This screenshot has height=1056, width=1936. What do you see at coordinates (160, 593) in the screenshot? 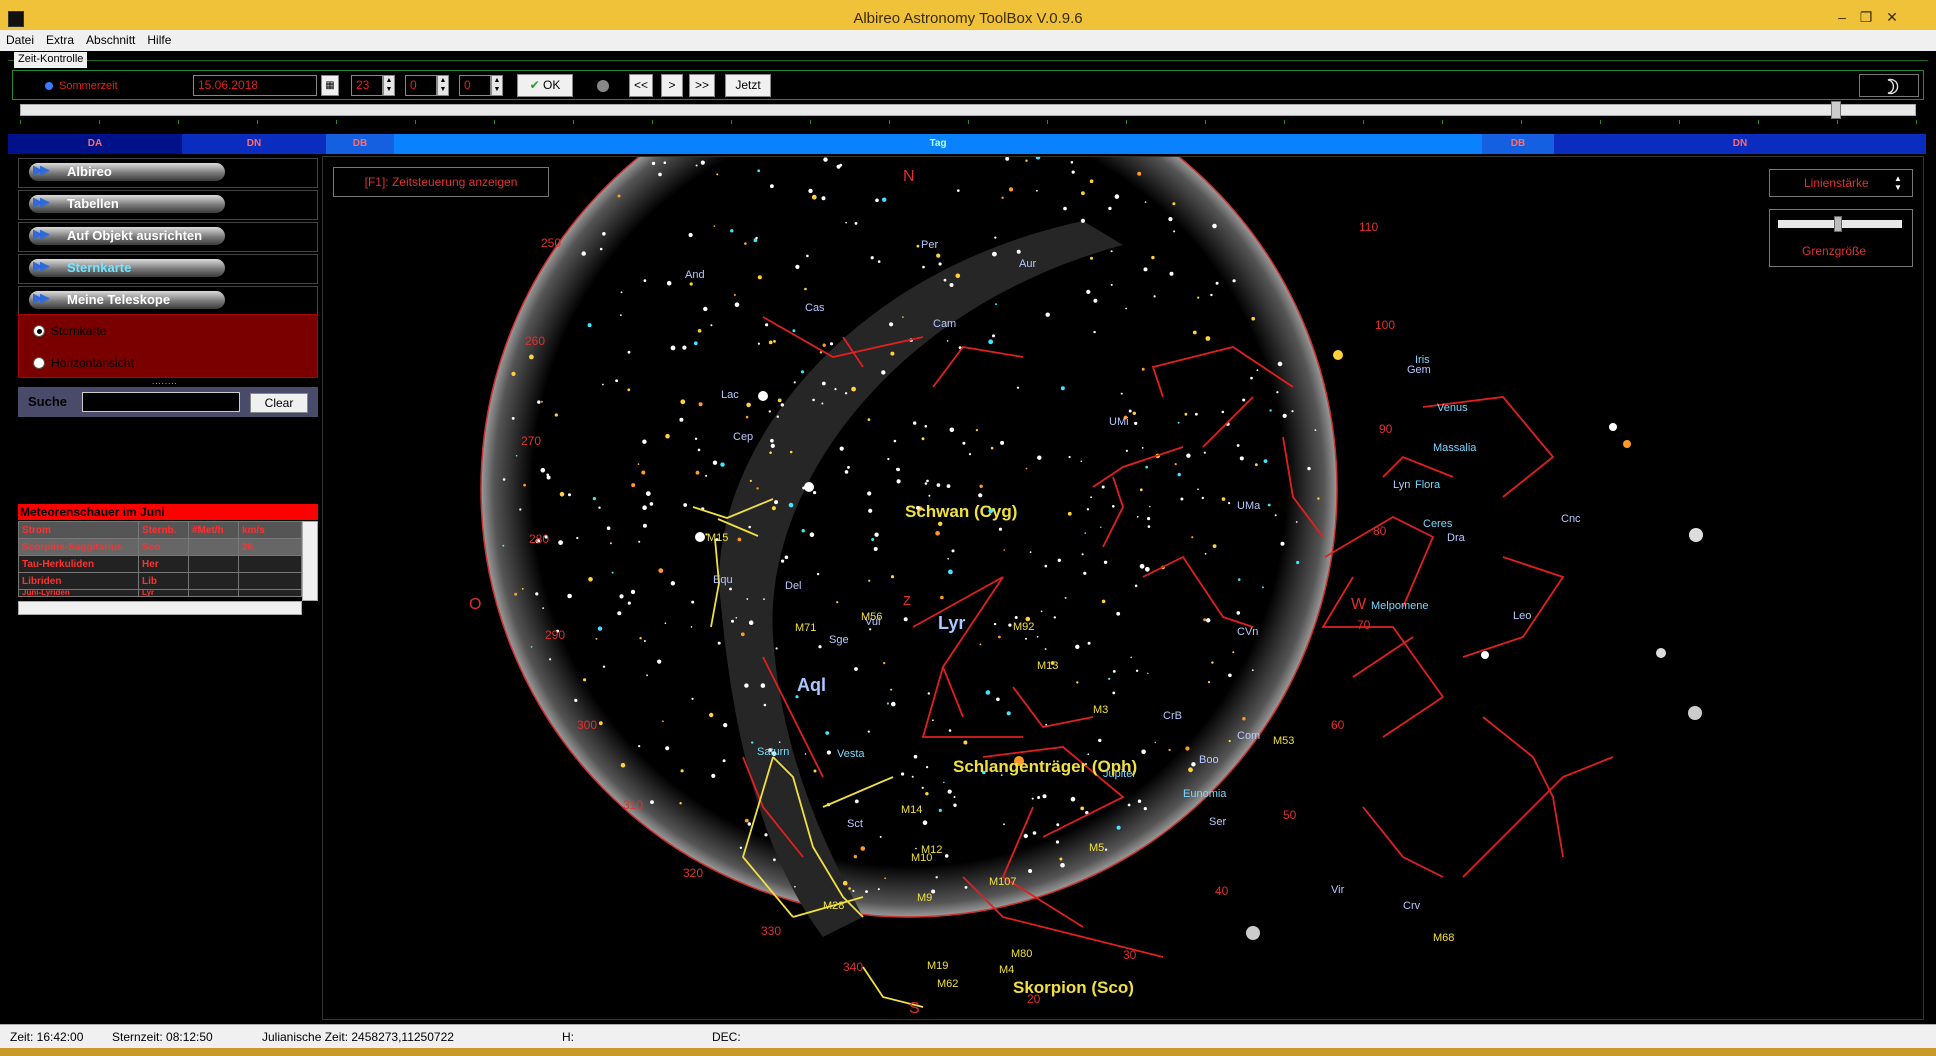
I see `table-row: Juni-Lyriden Lyr` at bounding box center [160, 593].